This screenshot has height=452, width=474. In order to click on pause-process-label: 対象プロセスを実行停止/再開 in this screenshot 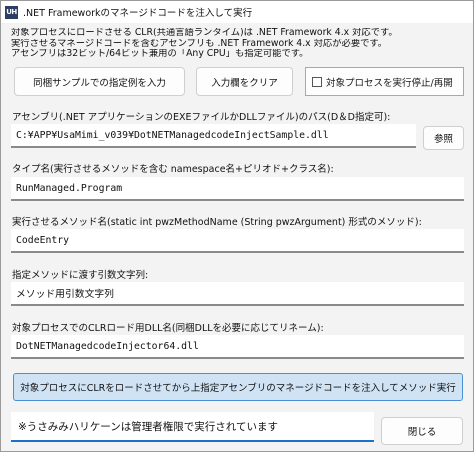, I will do `click(389, 83)`.